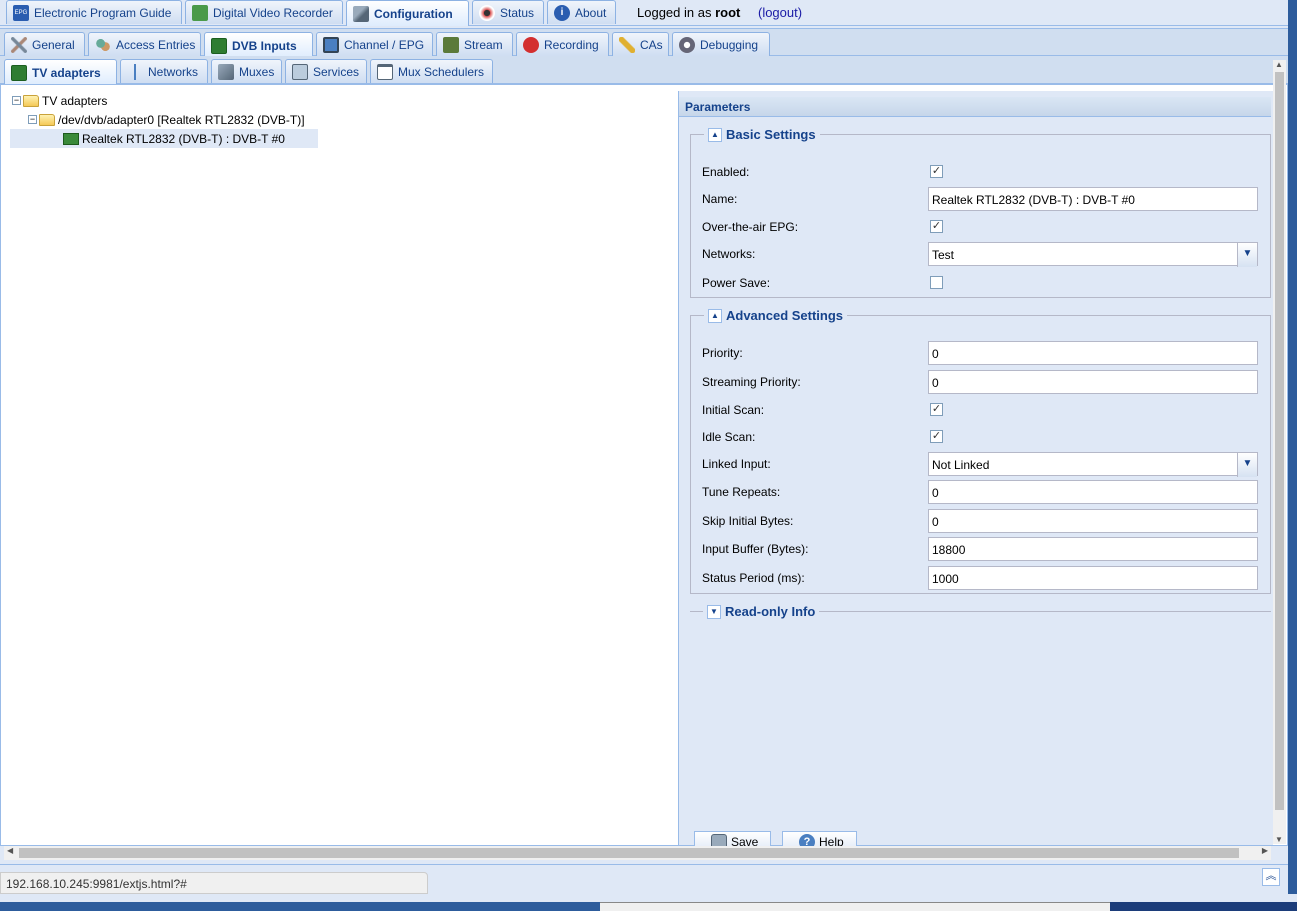 Image resolution: width=1297 pixels, height=911 pixels. I want to click on tab-tv-adapters: TV adapters, so click(60, 72).